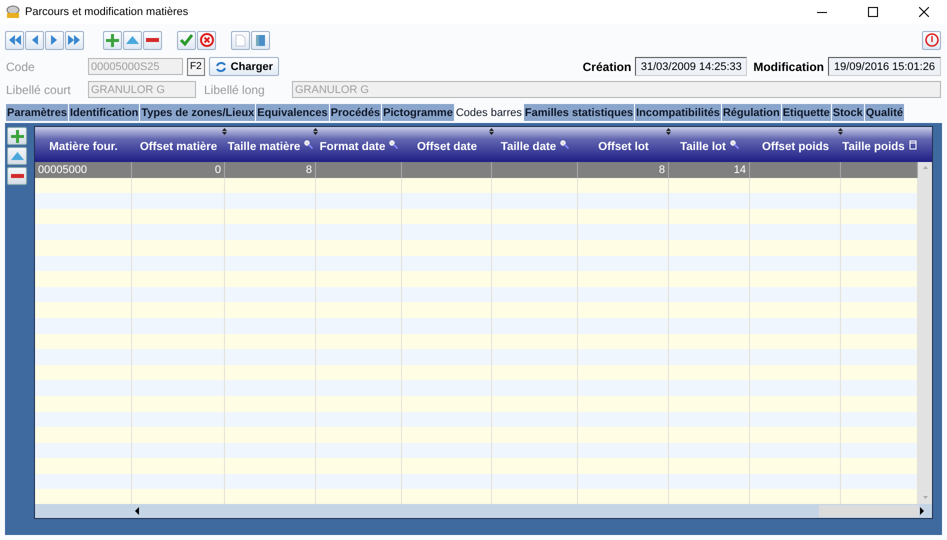  Describe the element at coordinates (623, 144) in the screenshot. I see `column-header: Offset lot` at that location.